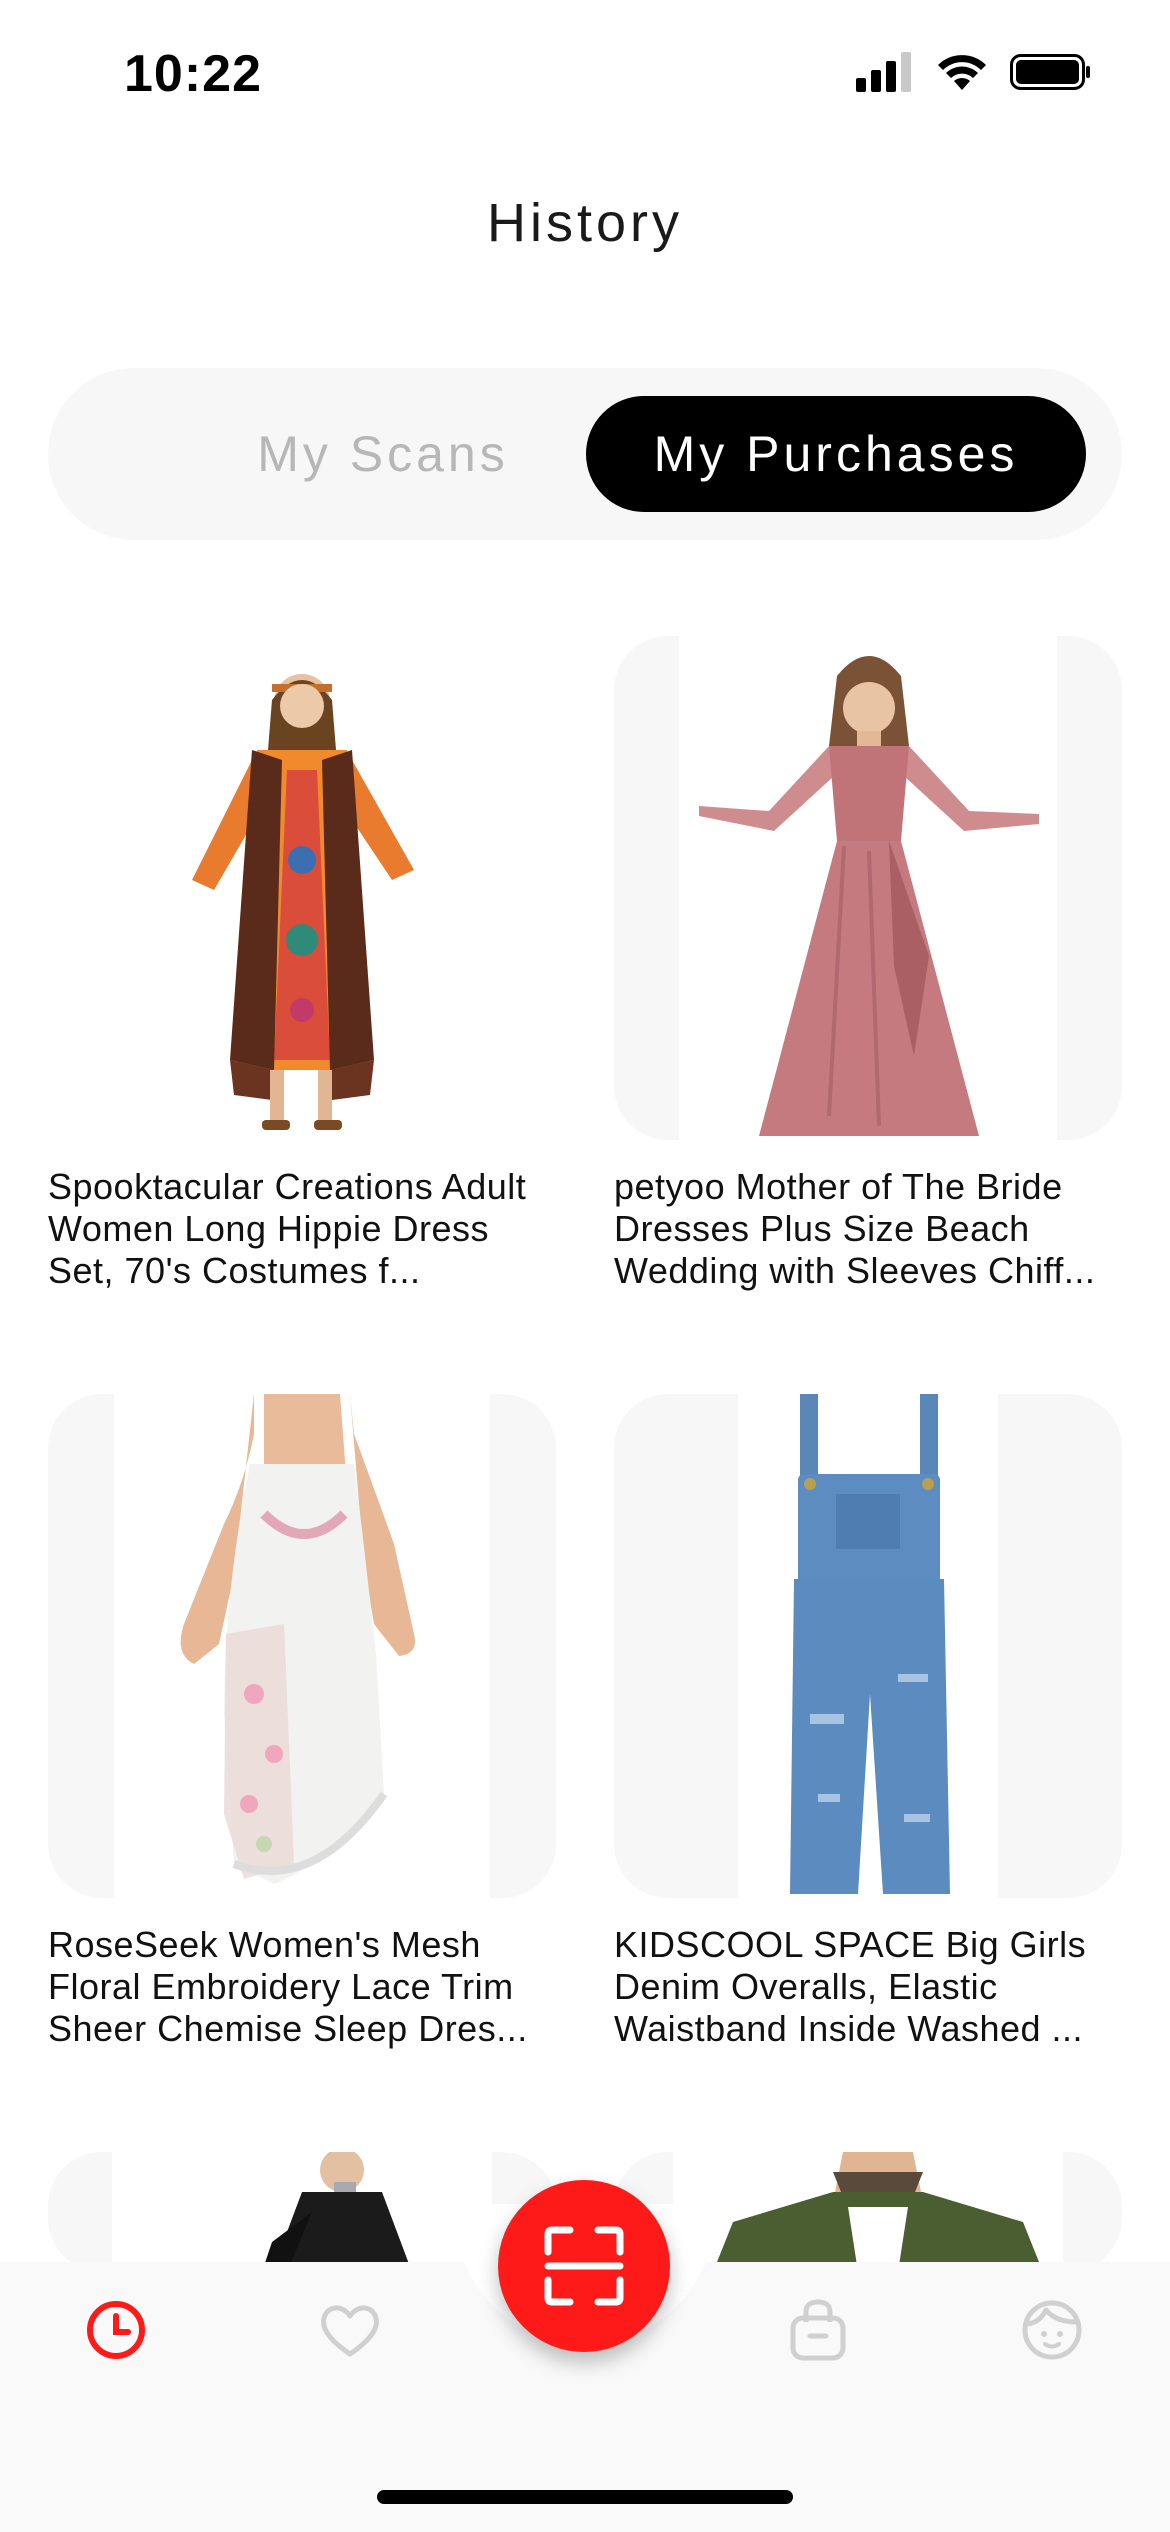 This screenshot has width=1170, height=2532. Describe the element at coordinates (836, 454) in the screenshot. I see `tab-my-purchases: My Purchases` at that location.